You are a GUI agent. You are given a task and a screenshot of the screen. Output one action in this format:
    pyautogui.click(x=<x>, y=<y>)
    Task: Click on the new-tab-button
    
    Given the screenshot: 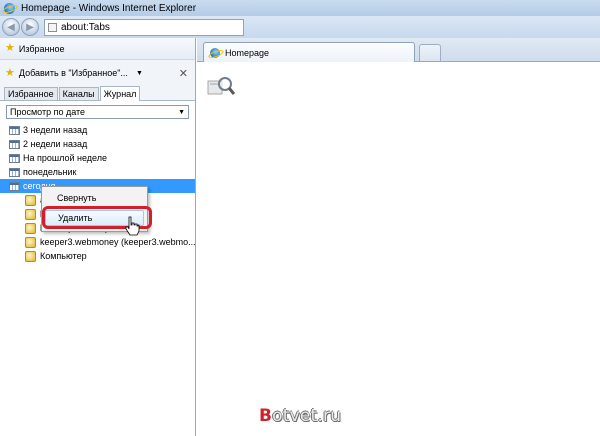 What is the action you would take?
    pyautogui.click(x=430, y=52)
    